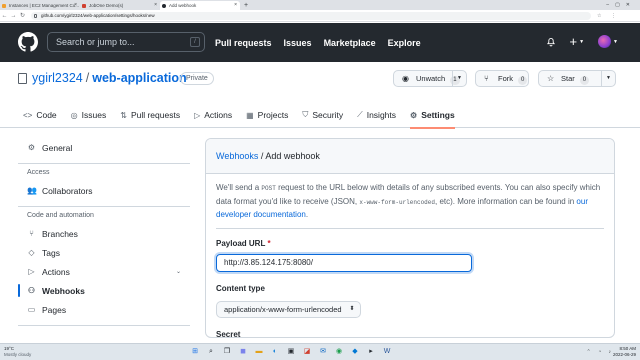 The image size is (640, 360). What do you see at coordinates (4, 16) in the screenshot?
I see `back-icon: ←` at bounding box center [4, 16].